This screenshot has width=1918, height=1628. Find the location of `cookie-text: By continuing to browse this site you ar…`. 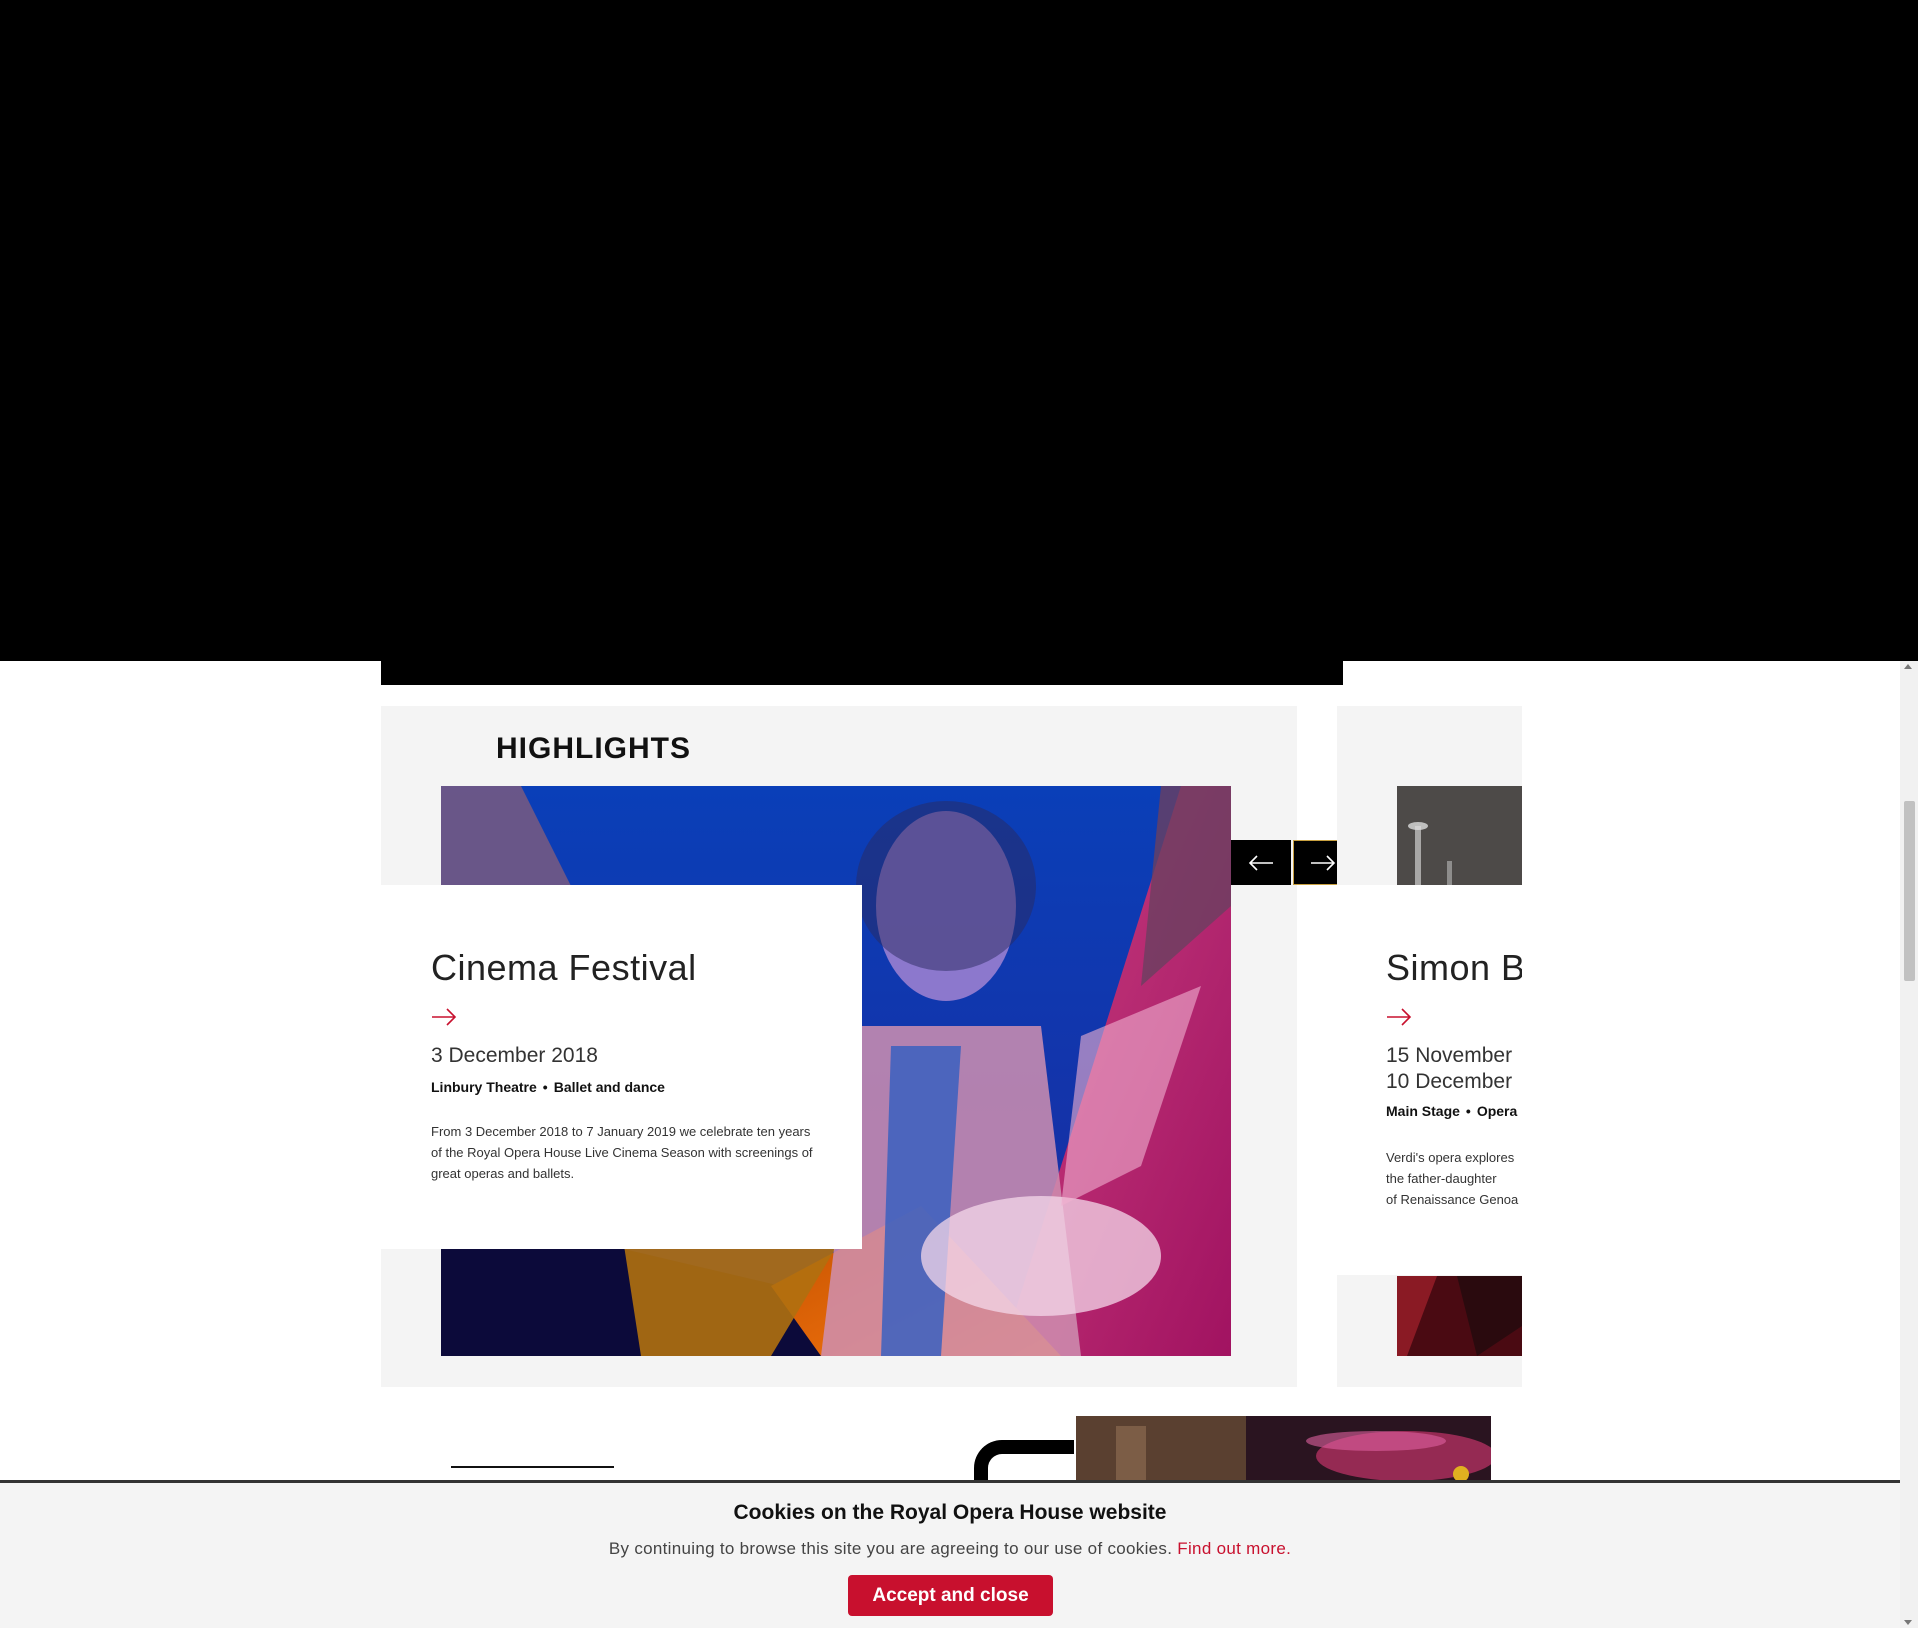

cookie-text: By continuing to browse this site you ar… is located at coordinates (950, 1549).